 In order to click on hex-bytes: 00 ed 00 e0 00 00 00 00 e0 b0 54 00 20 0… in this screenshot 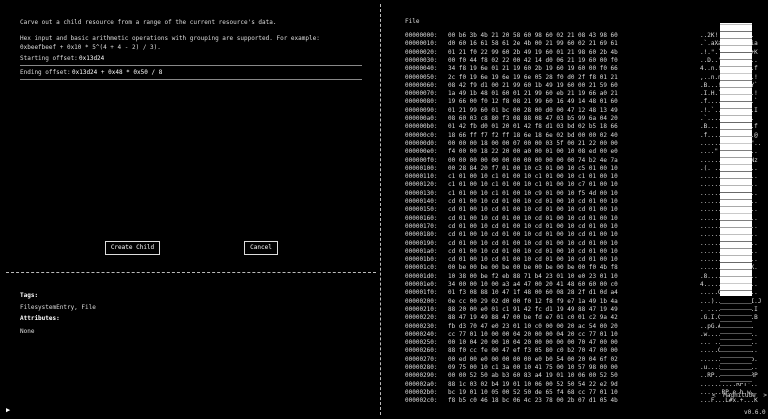, I will do `click(533, 359)`.